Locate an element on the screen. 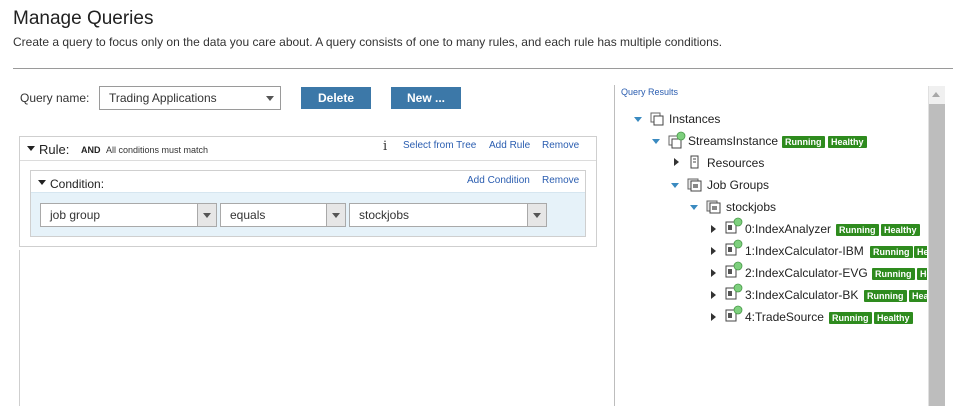 Image resolution: width=965 pixels, height=406 pixels. tree-item-streams-instance: StreamsInstance is located at coordinates (733, 141).